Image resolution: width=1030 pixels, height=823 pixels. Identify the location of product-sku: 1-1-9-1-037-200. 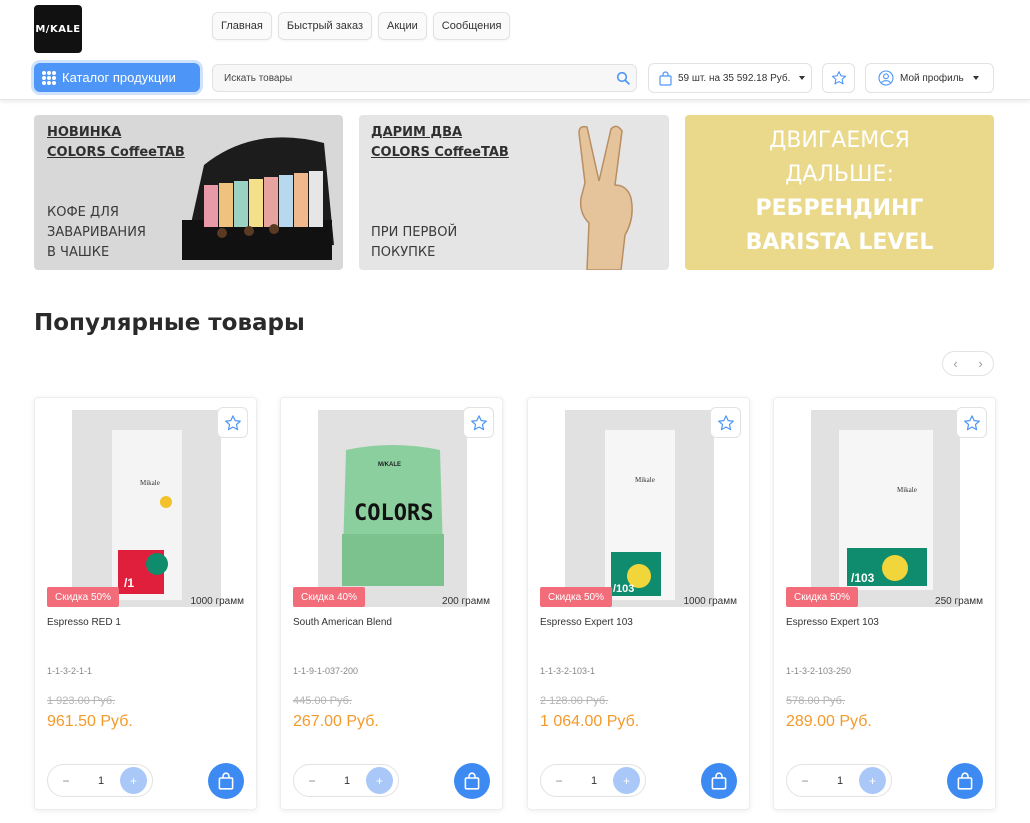
(326, 671).